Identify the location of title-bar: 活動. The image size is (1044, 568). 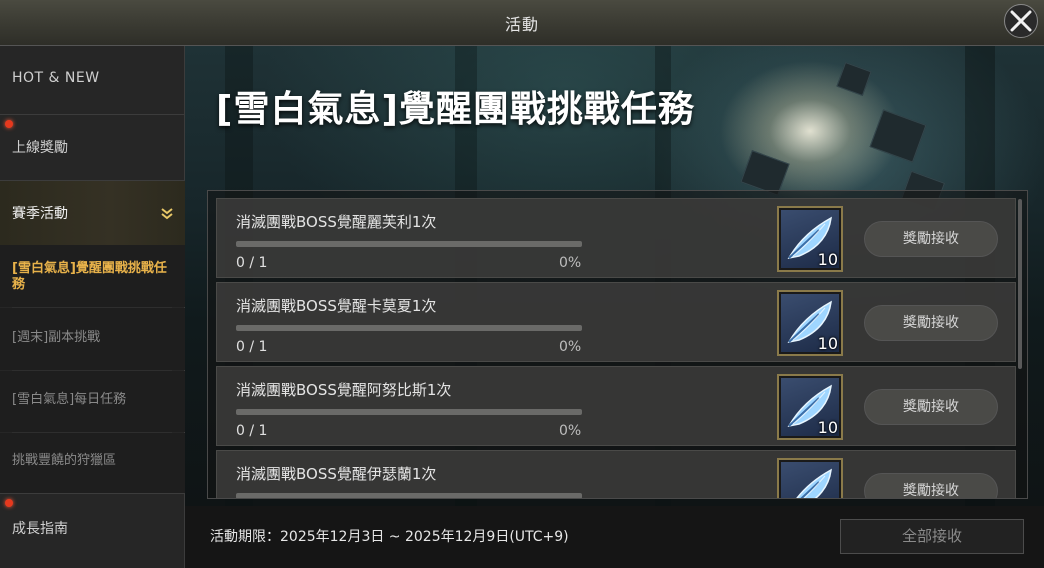
(522, 23).